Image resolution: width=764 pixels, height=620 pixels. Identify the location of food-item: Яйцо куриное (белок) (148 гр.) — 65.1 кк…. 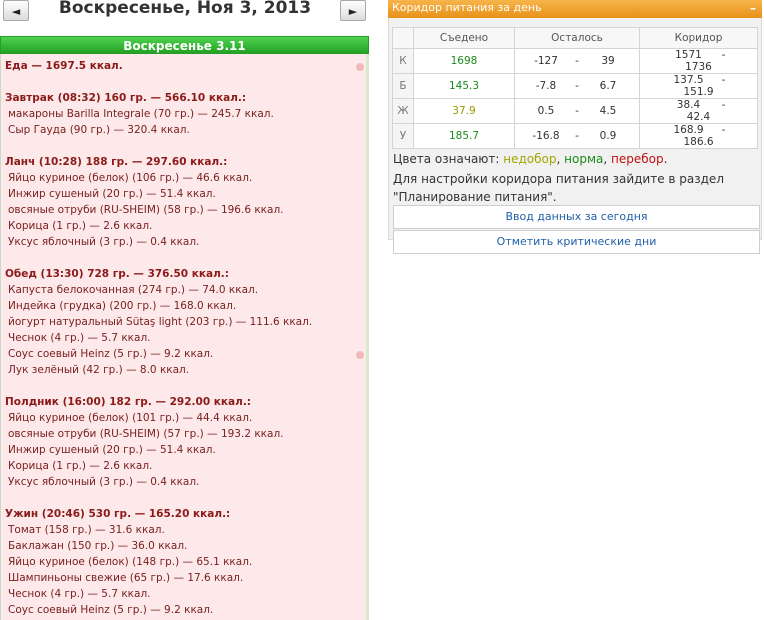
(130, 562).